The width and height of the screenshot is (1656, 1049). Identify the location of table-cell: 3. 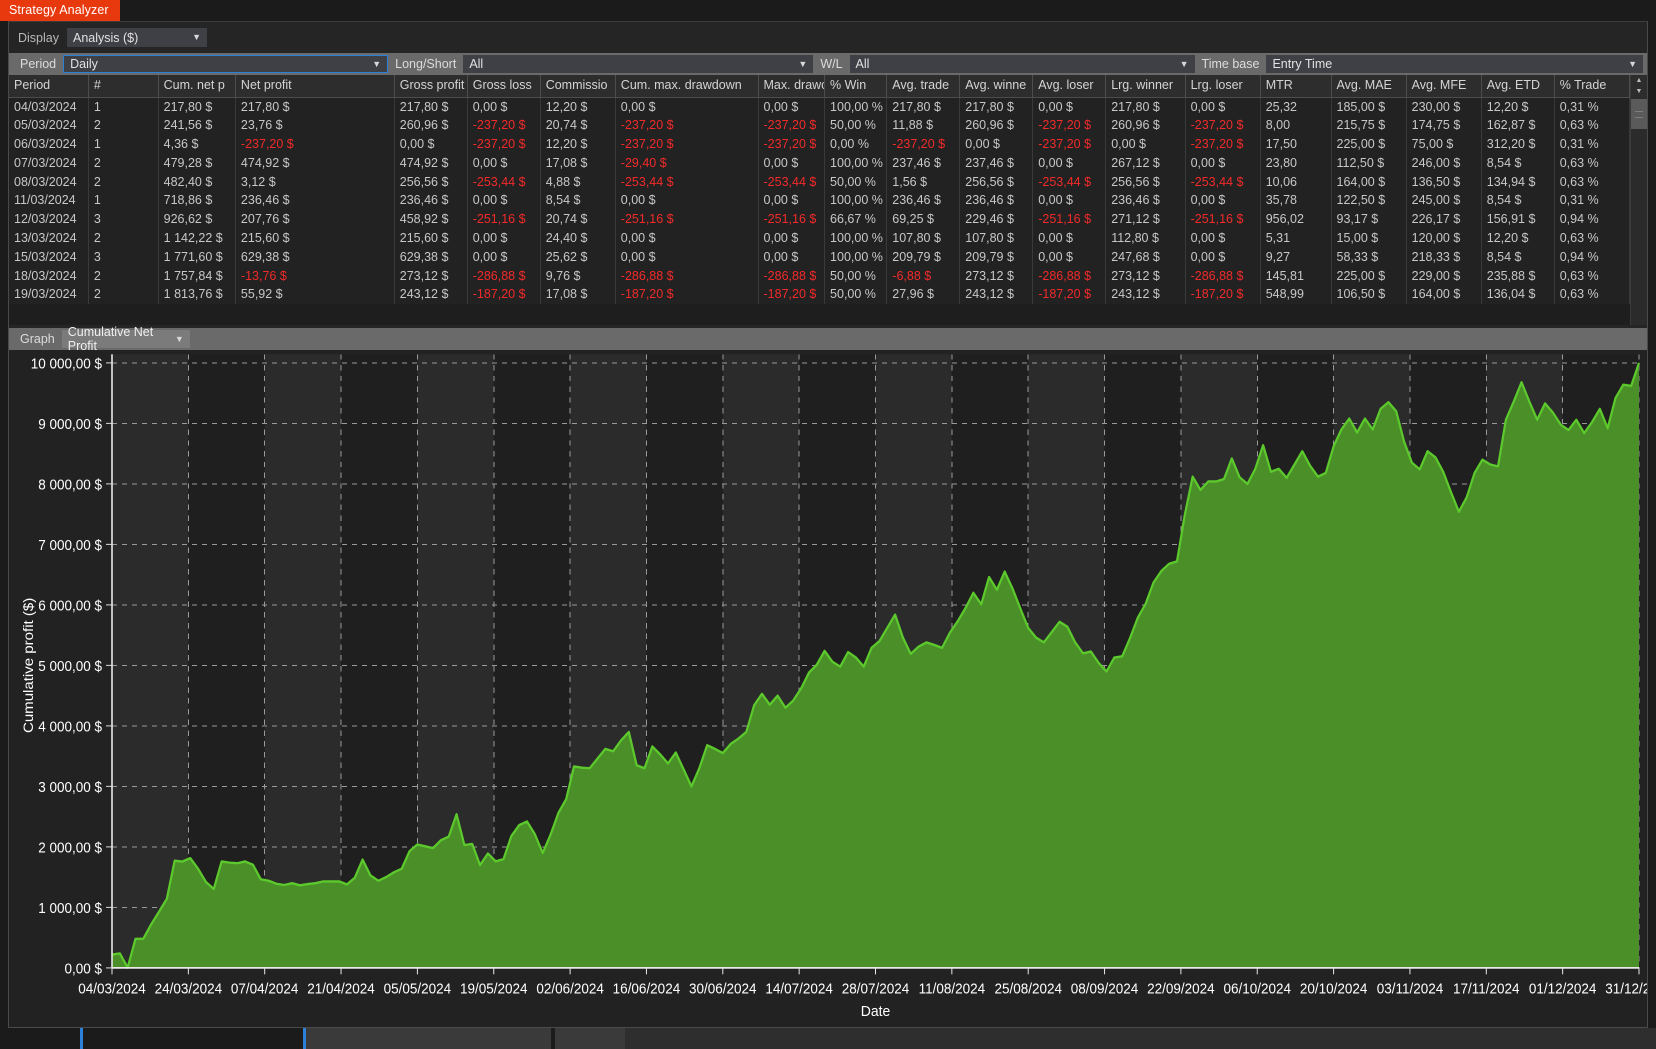
(123, 219).